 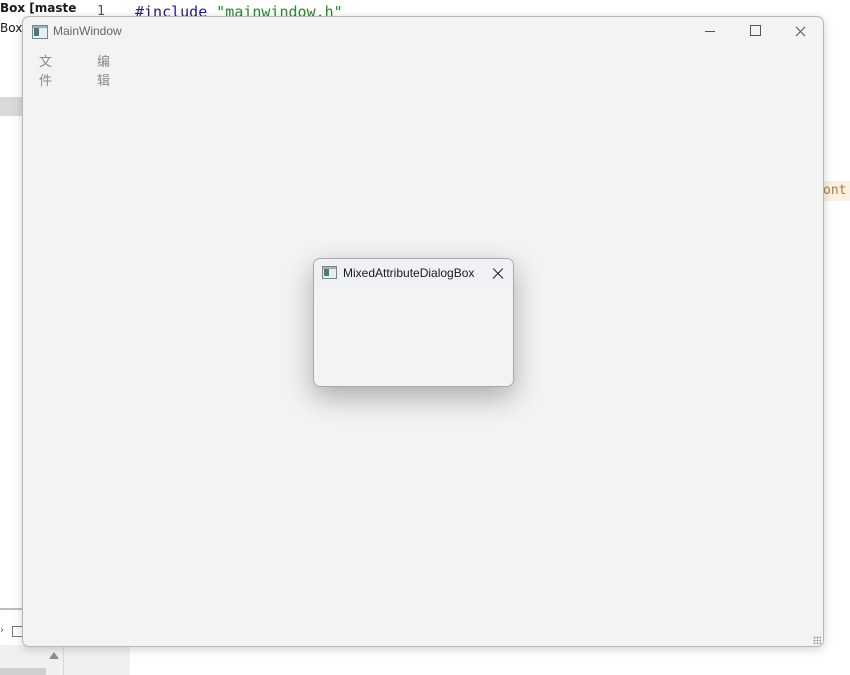 I want to click on project-title: Box [maste, so click(x=38, y=8).